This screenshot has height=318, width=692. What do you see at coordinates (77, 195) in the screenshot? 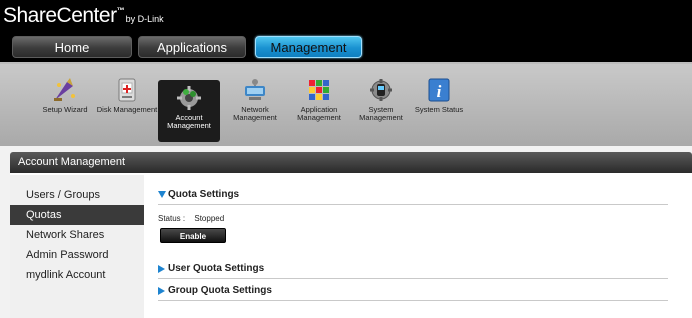
I see `sidebar-item-users-groups: Users / Groups` at bounding box center [77, 195].